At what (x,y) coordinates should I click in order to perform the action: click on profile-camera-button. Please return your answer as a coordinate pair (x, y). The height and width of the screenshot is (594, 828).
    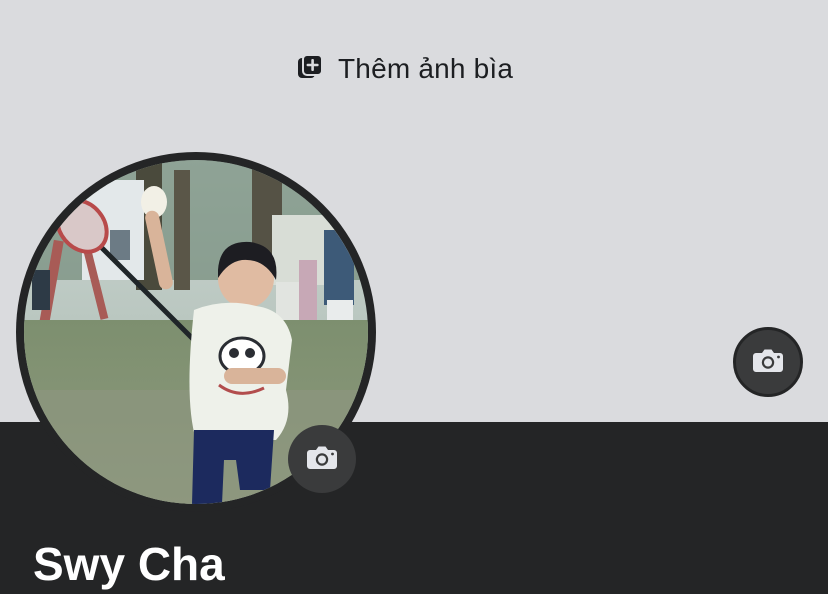
    Looking at the image, I should click on (322, 459).